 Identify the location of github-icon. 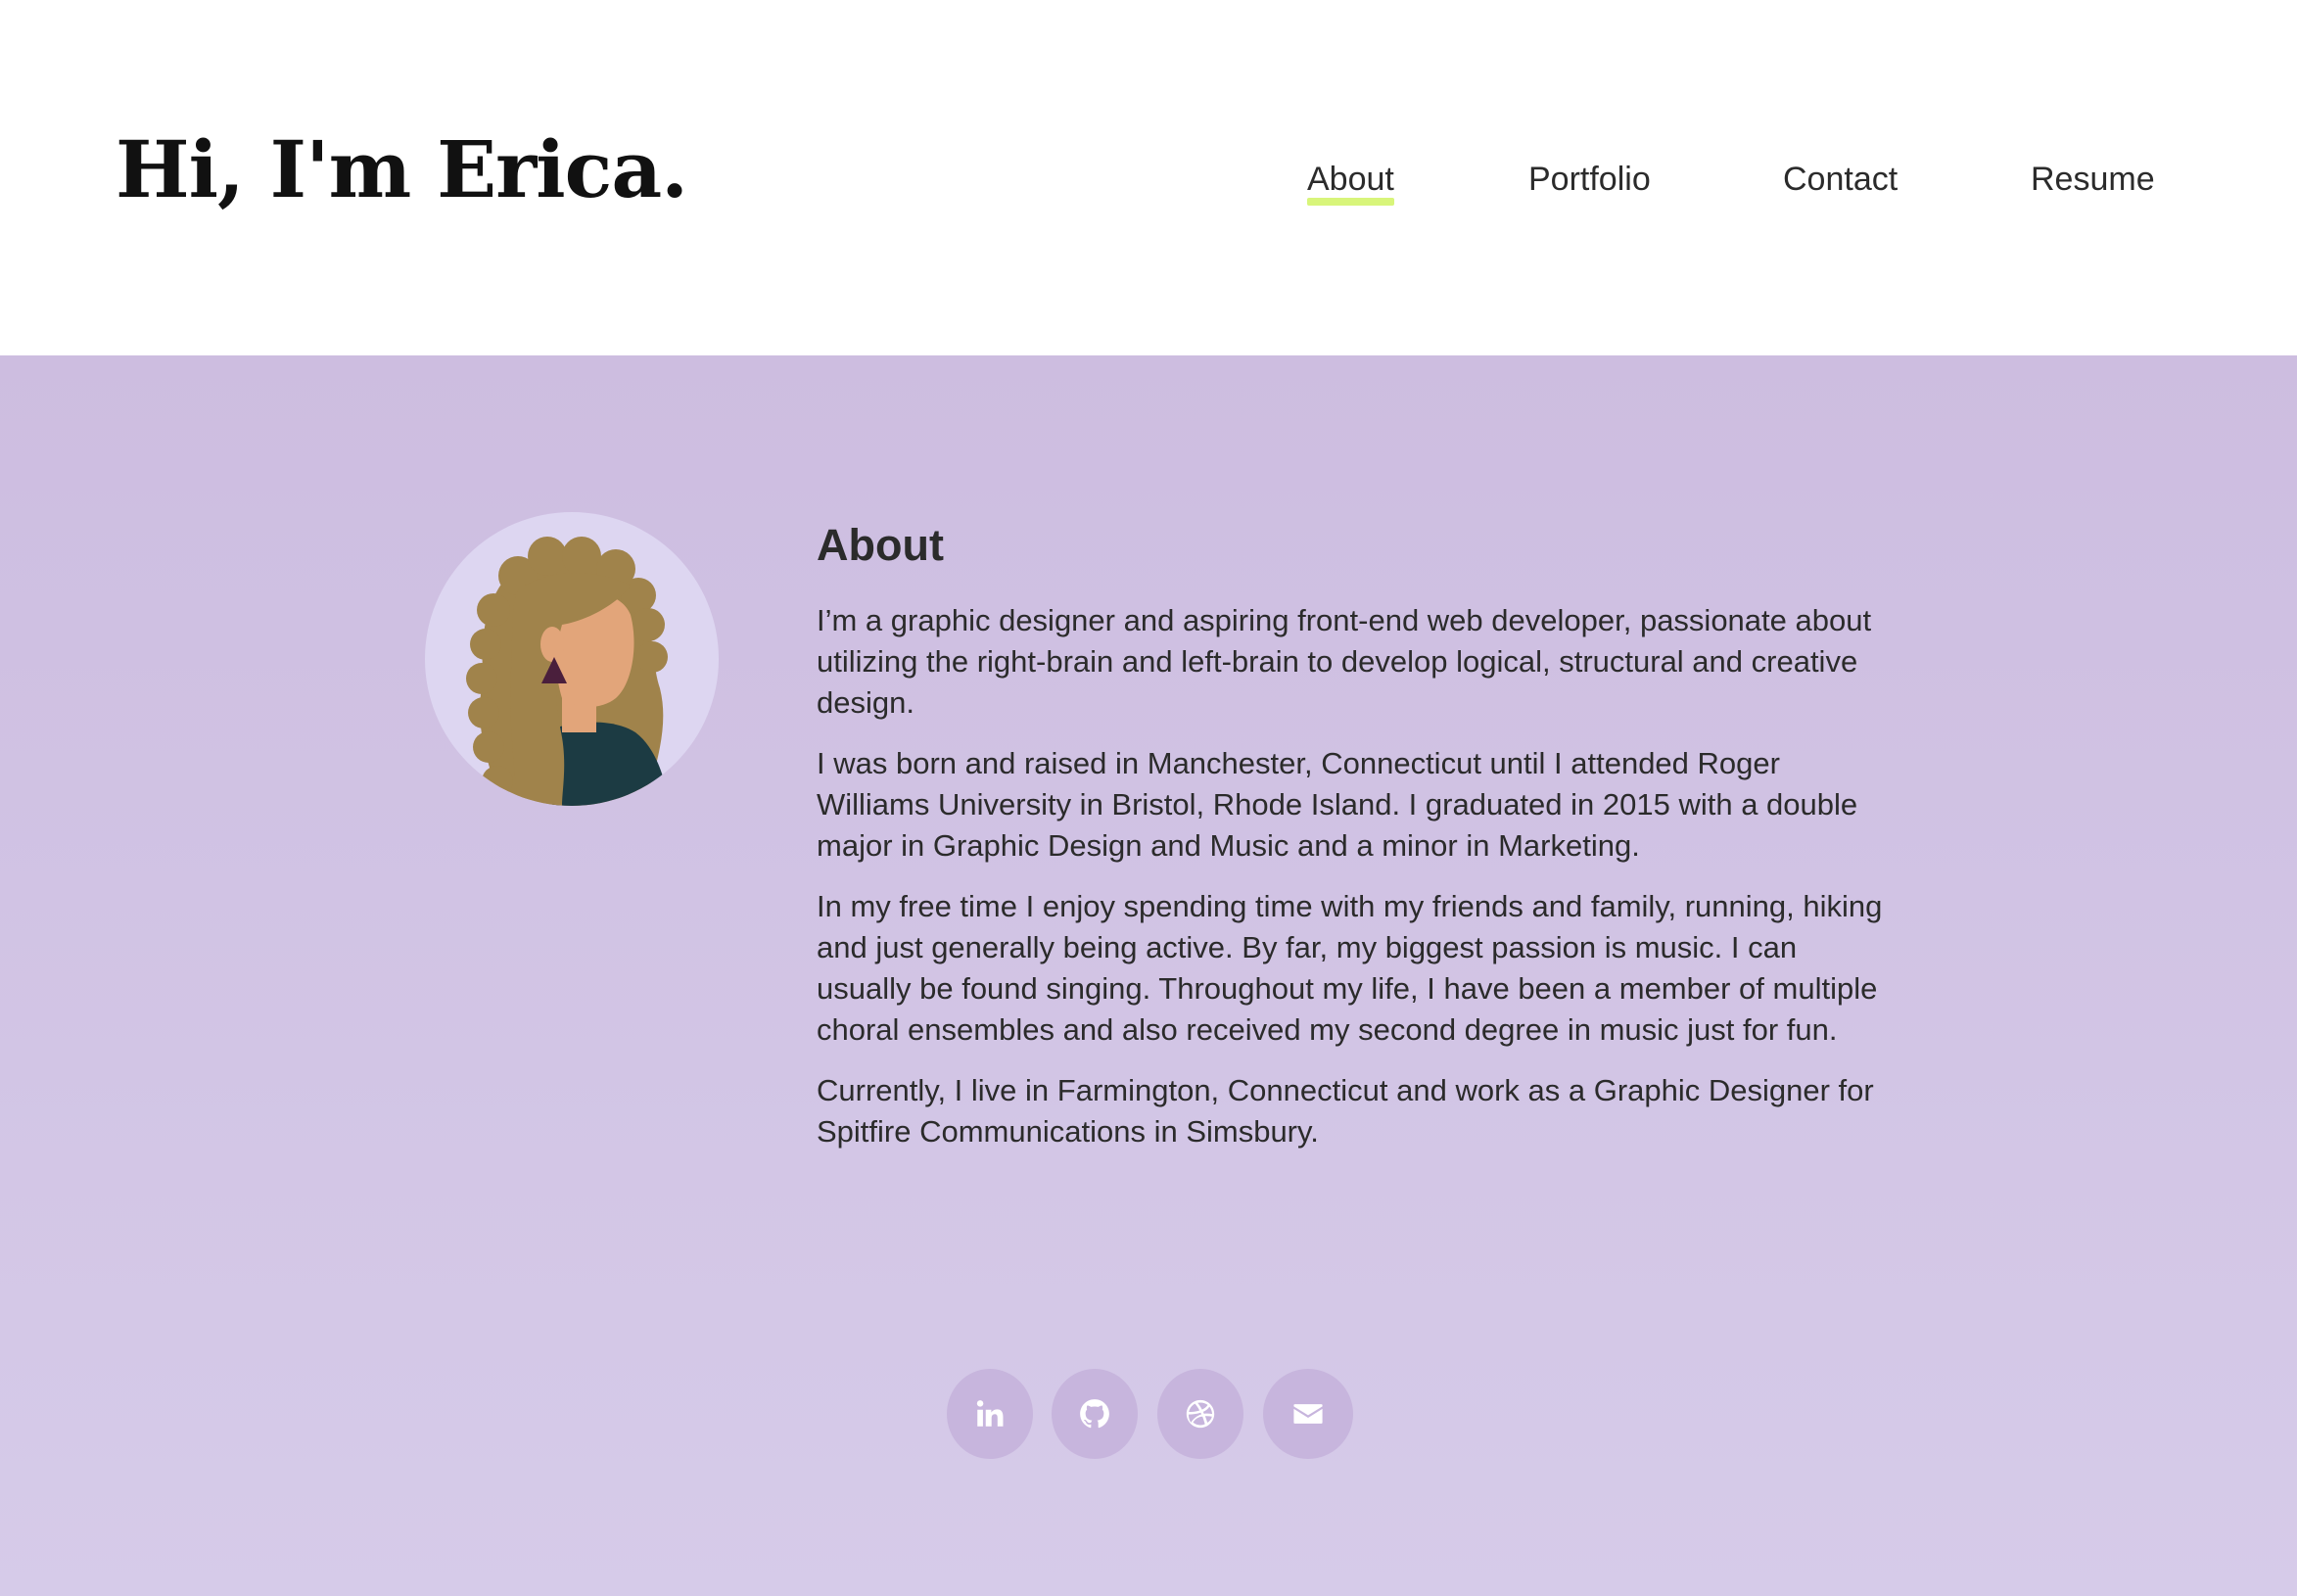
(1094, 1414).